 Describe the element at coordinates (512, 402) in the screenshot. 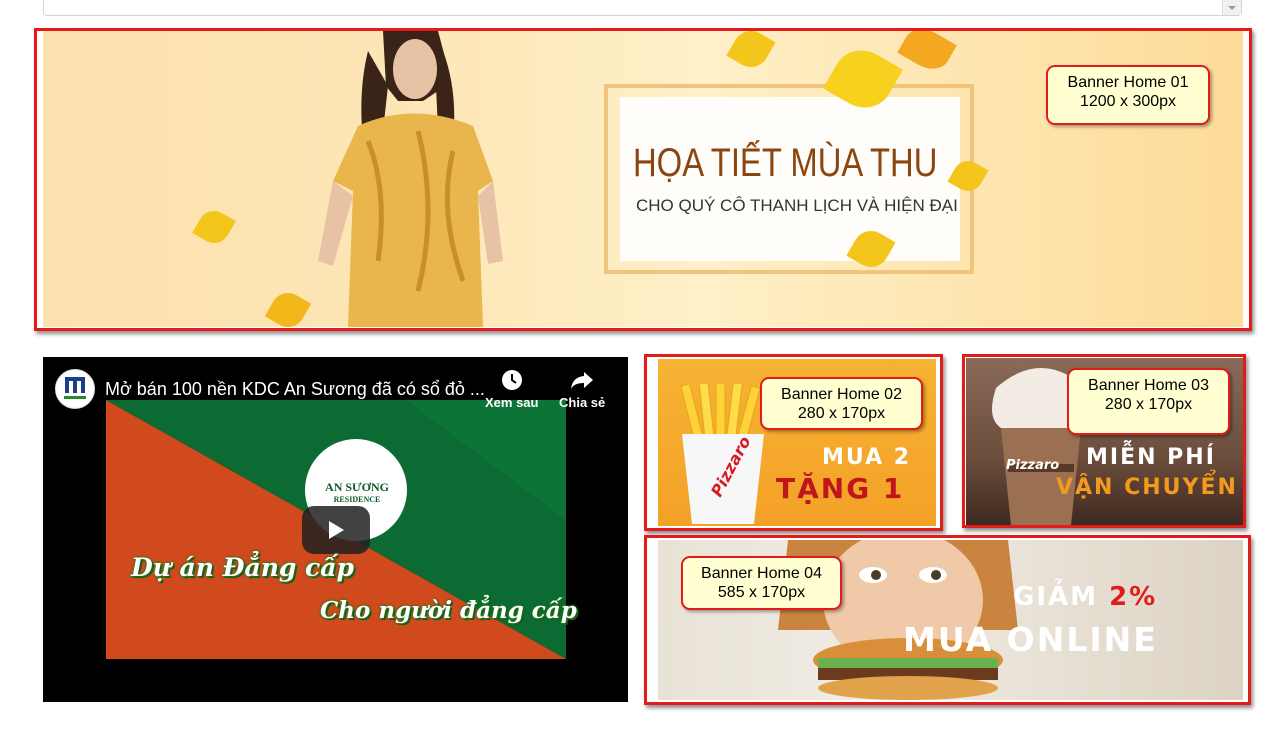

I see `watch-later-label: Xem sau` at that location.